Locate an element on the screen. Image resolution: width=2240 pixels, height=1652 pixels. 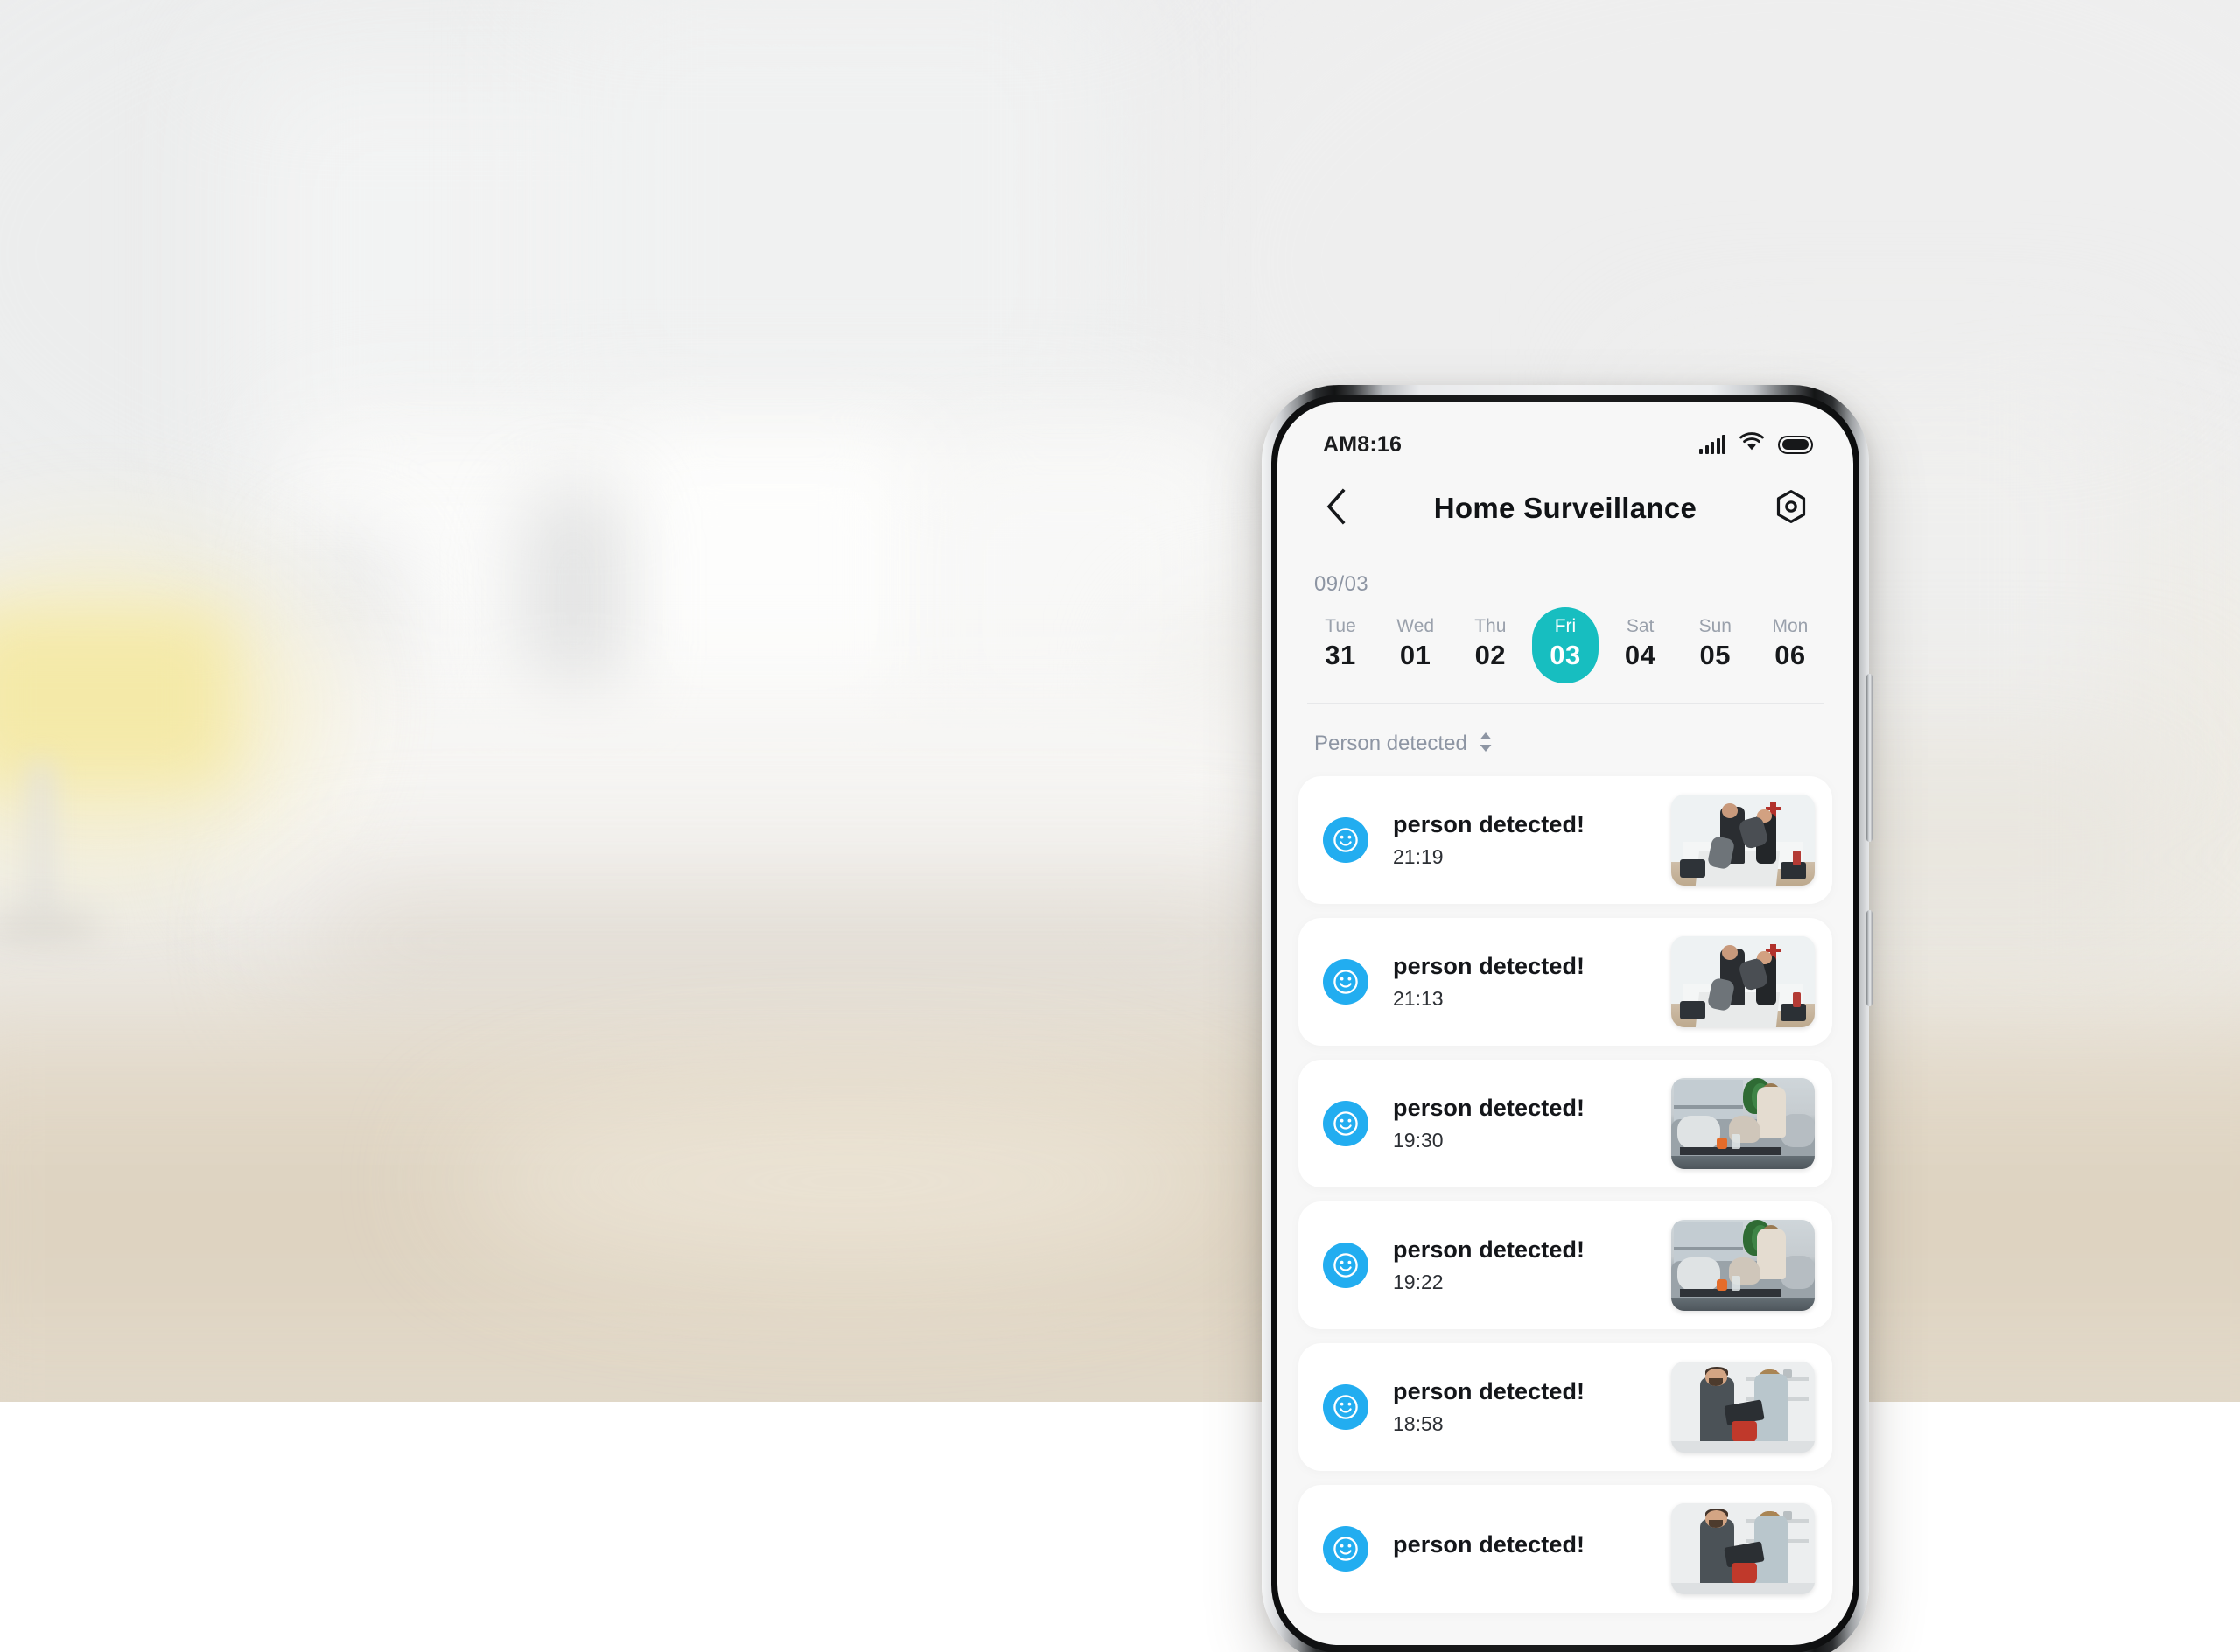
day-chip-sun: Sun 05 is located at coordinates (1715, 645).